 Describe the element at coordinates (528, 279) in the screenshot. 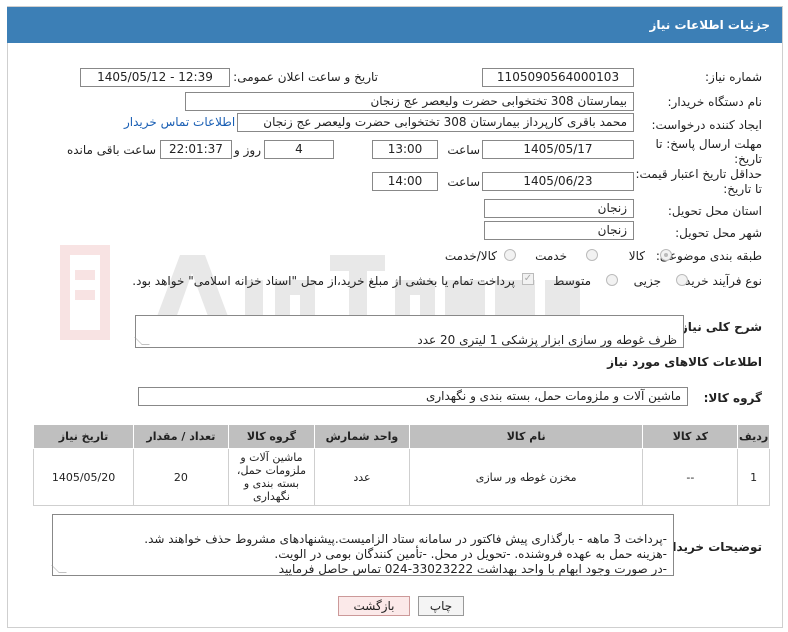

I see `treasury-payment-checkbox: ✓` at that location.